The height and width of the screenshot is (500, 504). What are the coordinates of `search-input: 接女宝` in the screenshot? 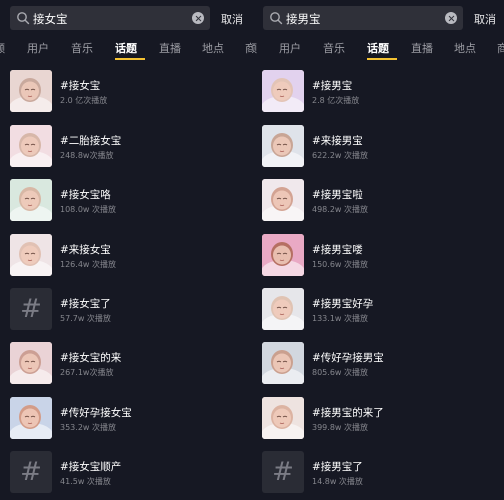 It's located at (110, 18).